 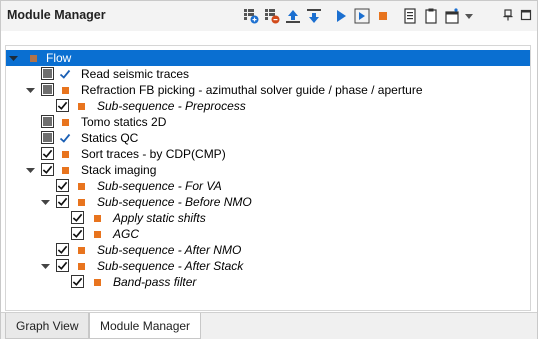 I want to click on move-down-icon, so click(x=314, y=16).